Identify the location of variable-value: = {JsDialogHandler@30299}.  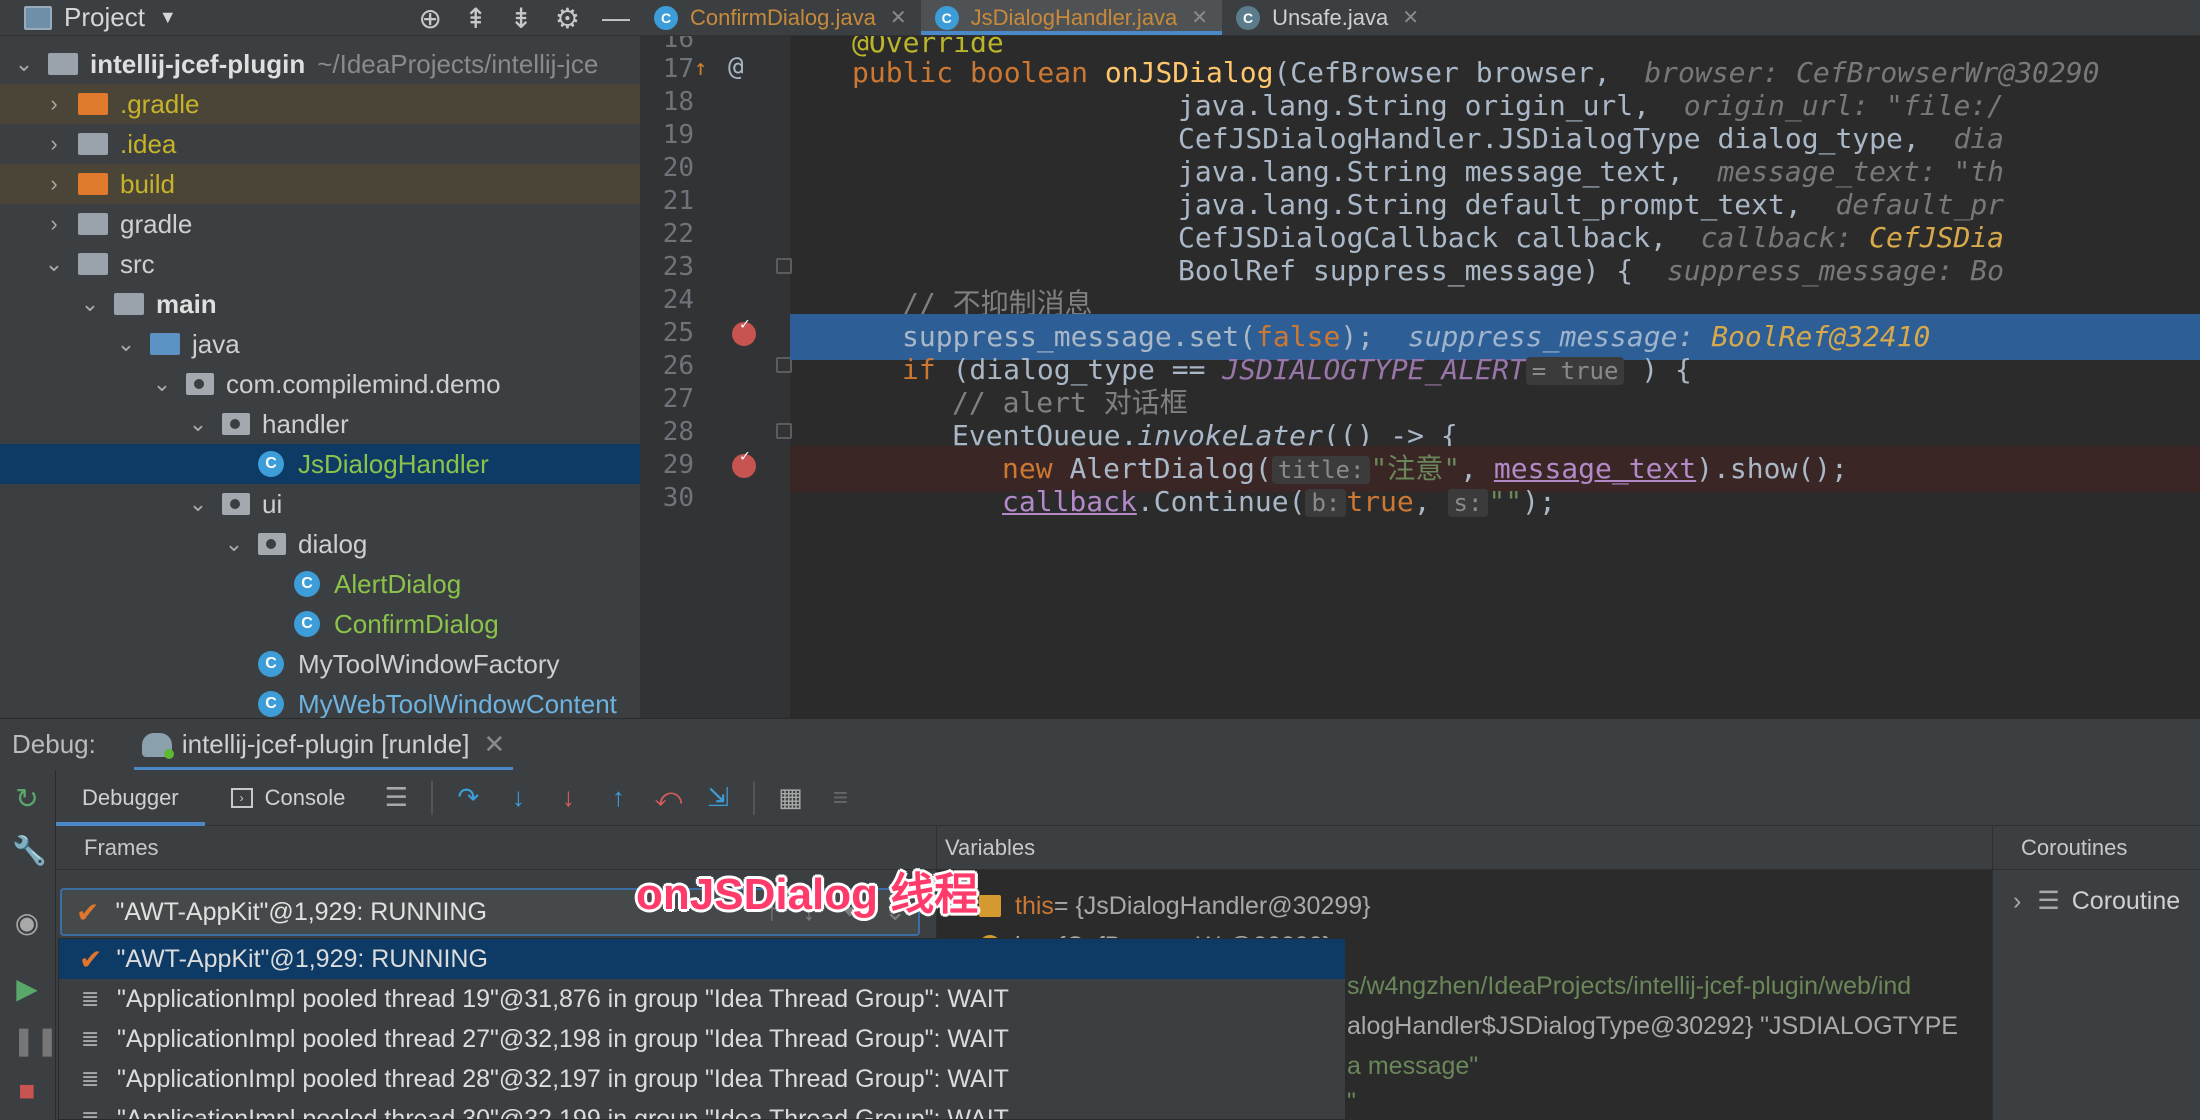
(1212, 905).